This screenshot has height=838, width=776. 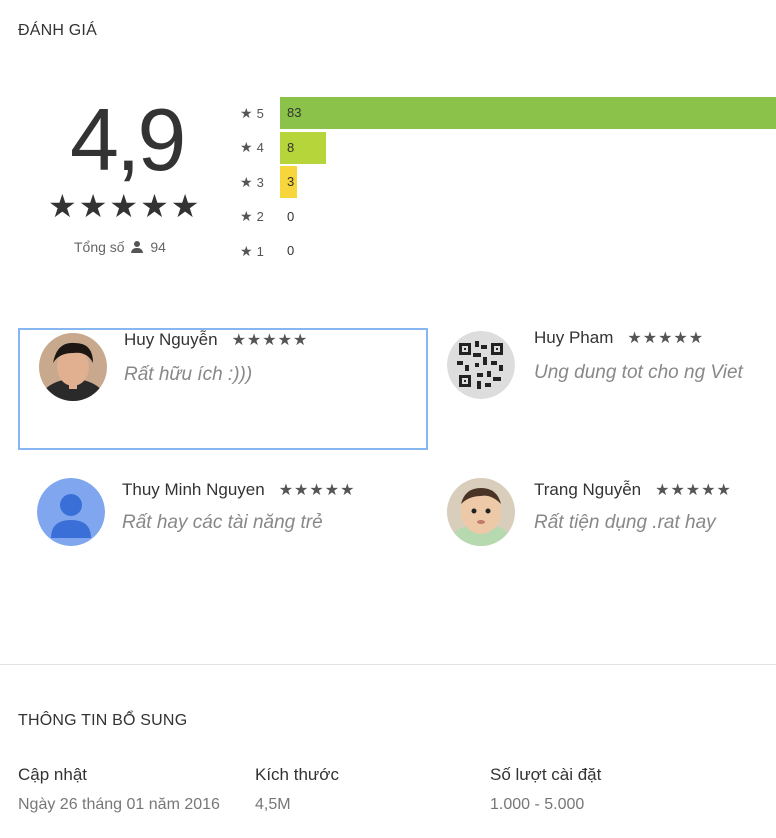 I want to click on histogram-star-label: ★ 4, so click(x=260, y=148).